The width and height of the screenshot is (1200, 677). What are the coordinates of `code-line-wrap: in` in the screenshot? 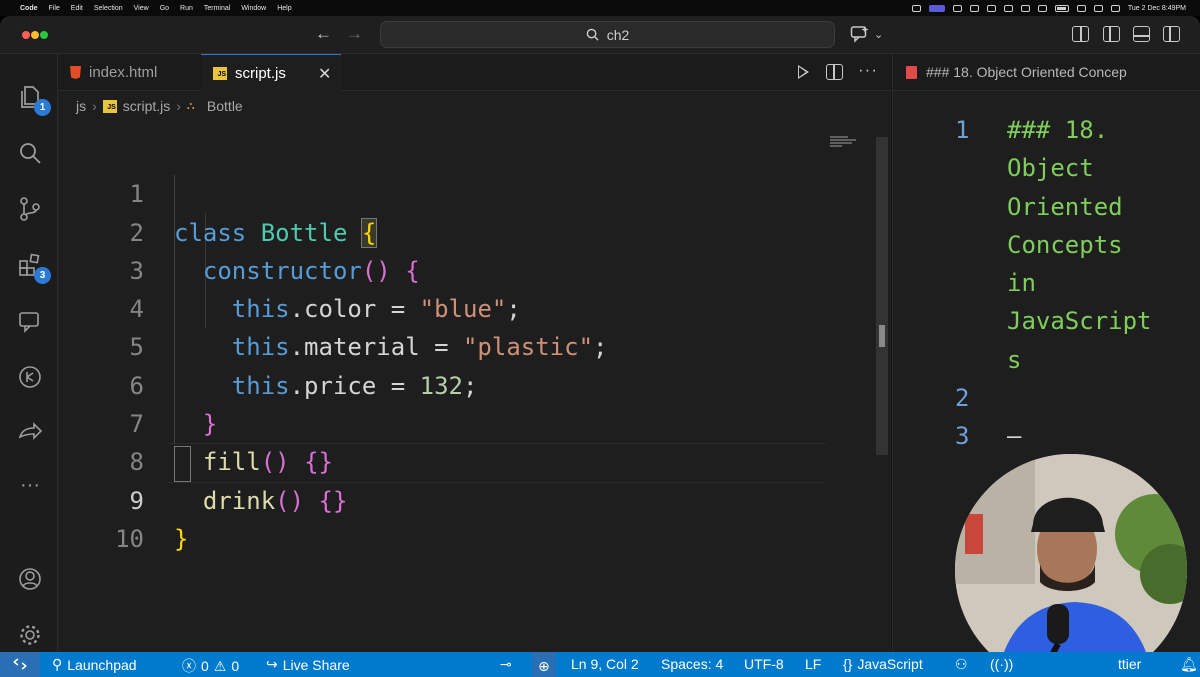 It's located at (1038, 283).